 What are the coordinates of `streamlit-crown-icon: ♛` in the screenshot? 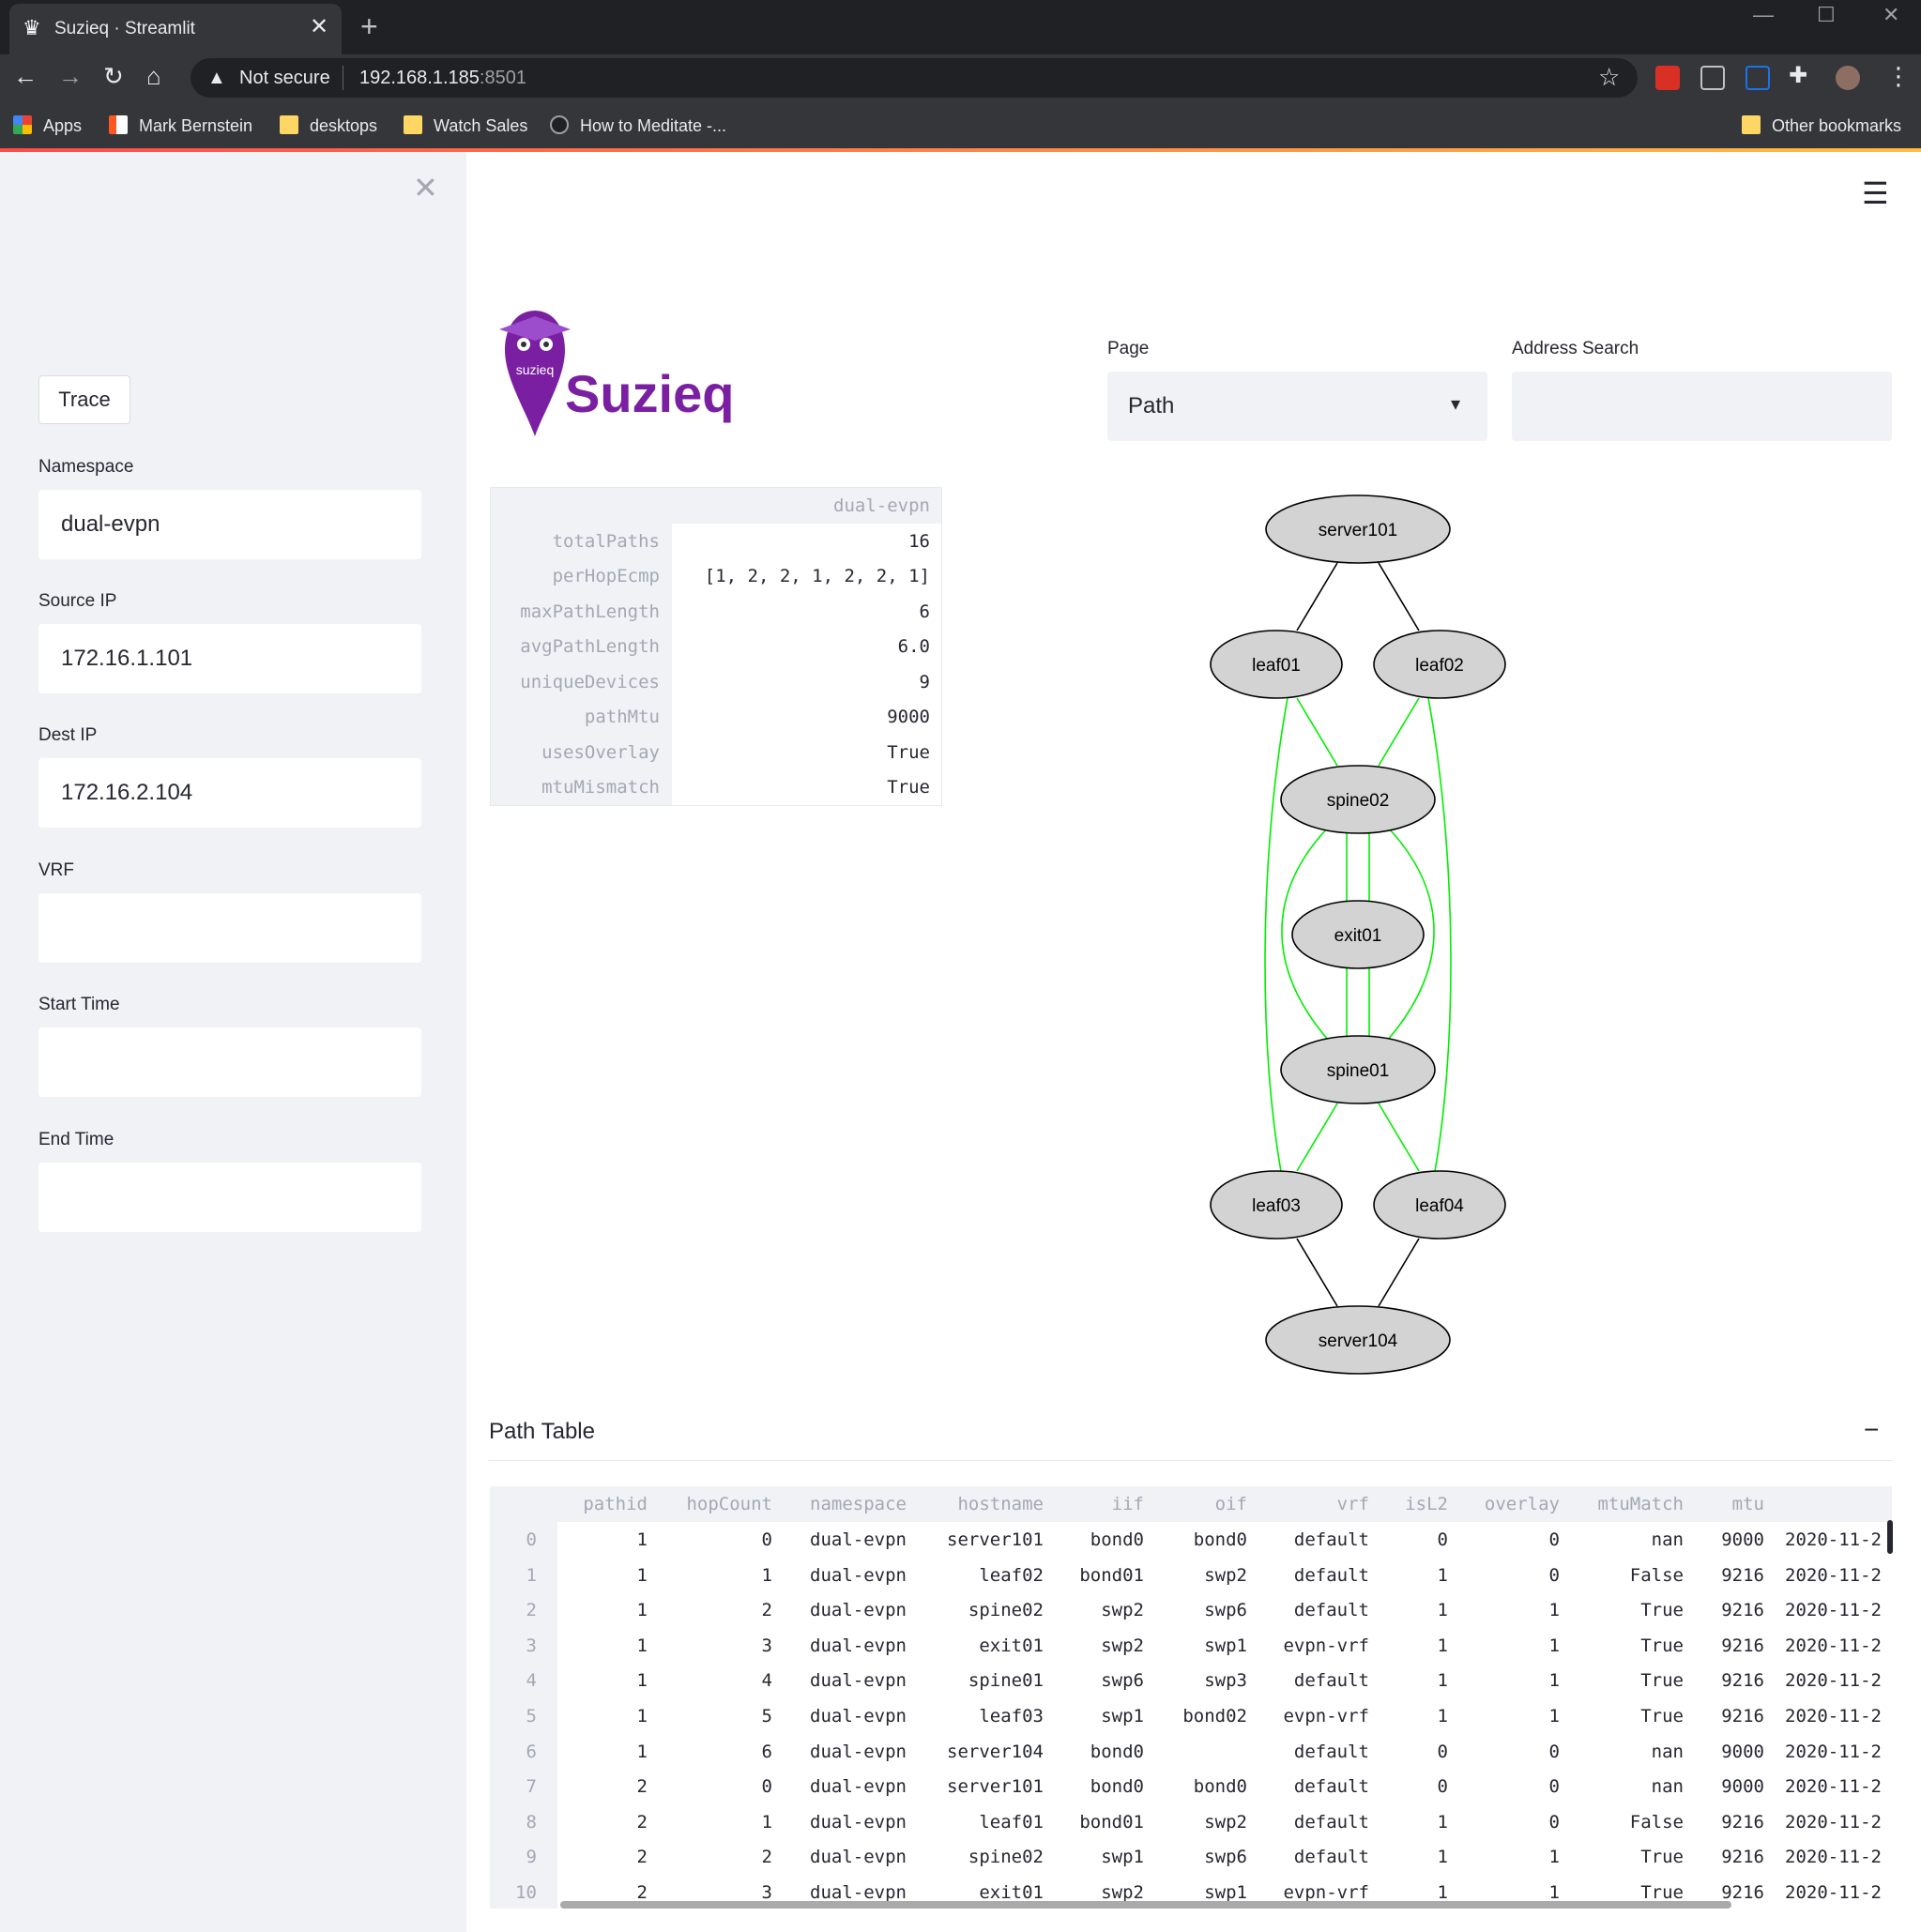 It's located at (32, 27).